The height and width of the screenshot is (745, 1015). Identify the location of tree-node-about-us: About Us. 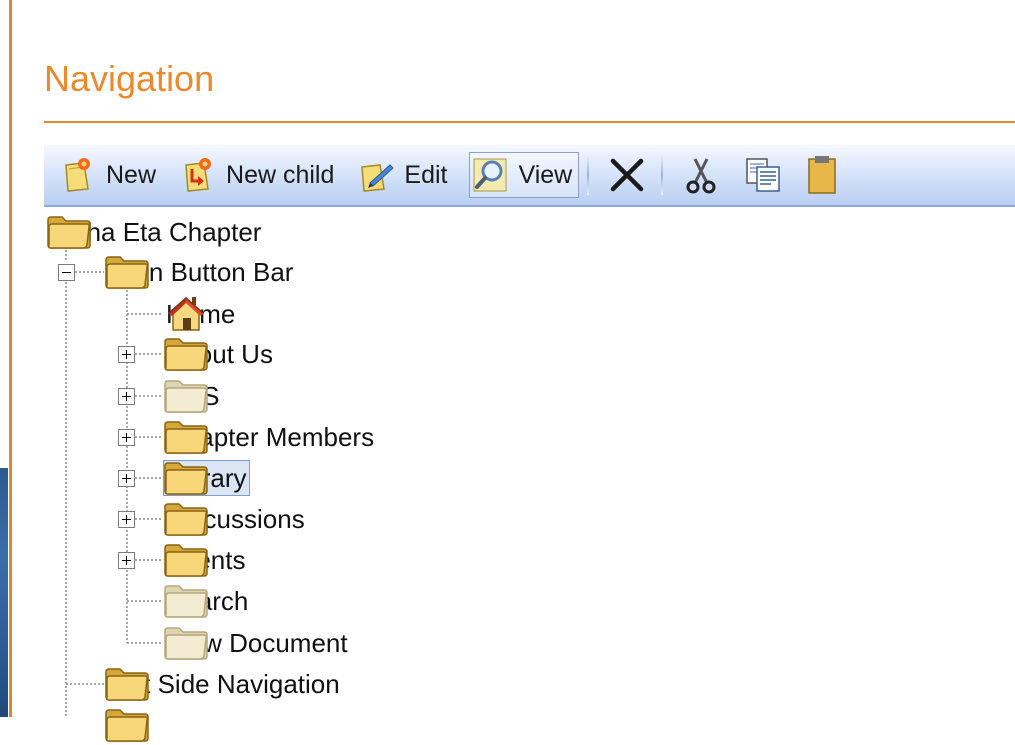
(219, 354).